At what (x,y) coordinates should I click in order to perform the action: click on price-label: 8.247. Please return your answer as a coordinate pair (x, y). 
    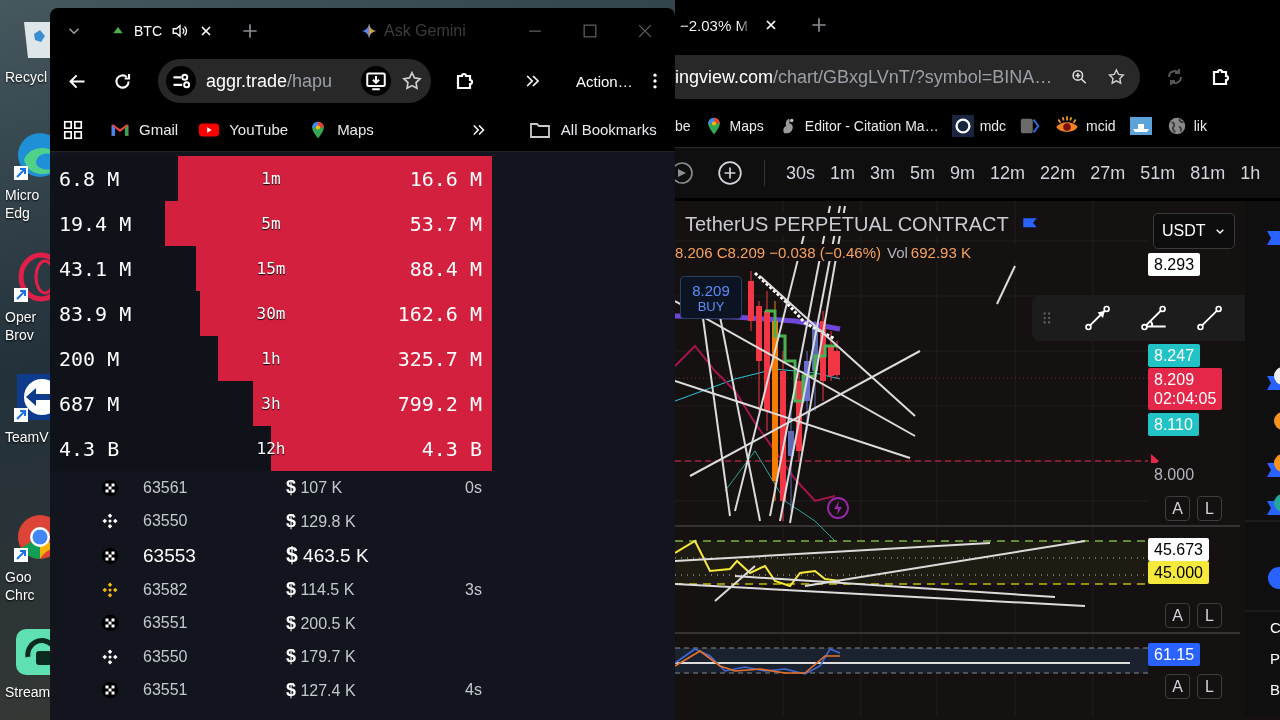
    Looking at the image, I should click on (1174, 355).